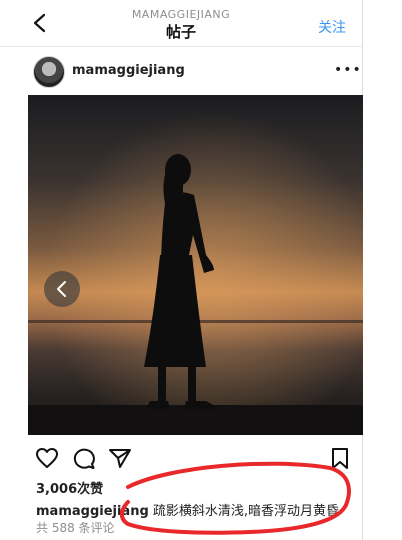 Image resolution: width=402 pixels, height=540 pixels. What do you see at coordinates (62, 289) in the screenshot?
I see `carousel-prev-icon` at bounding box center [62, 289].